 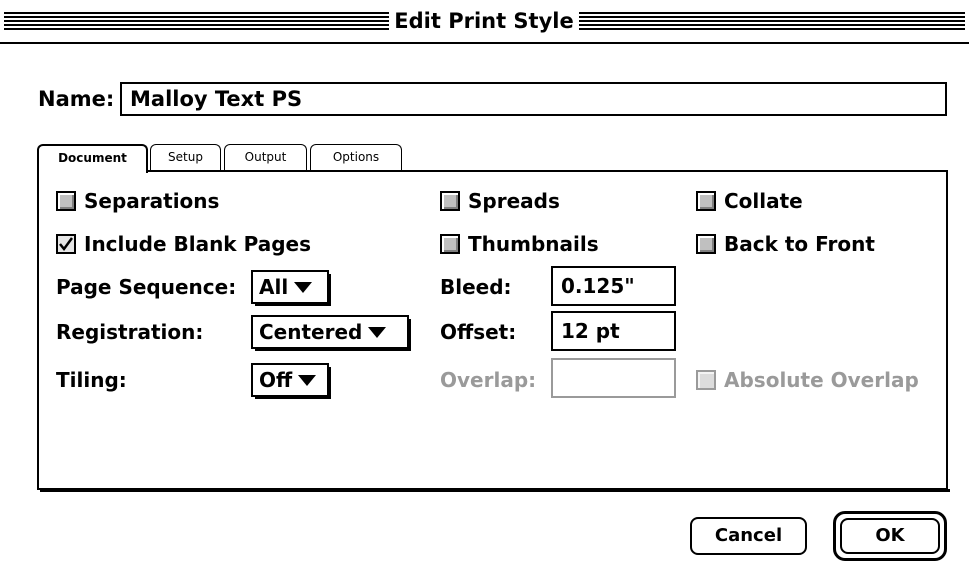 I want to click on offset-field: 12 pt, so click(x=613, y=331).